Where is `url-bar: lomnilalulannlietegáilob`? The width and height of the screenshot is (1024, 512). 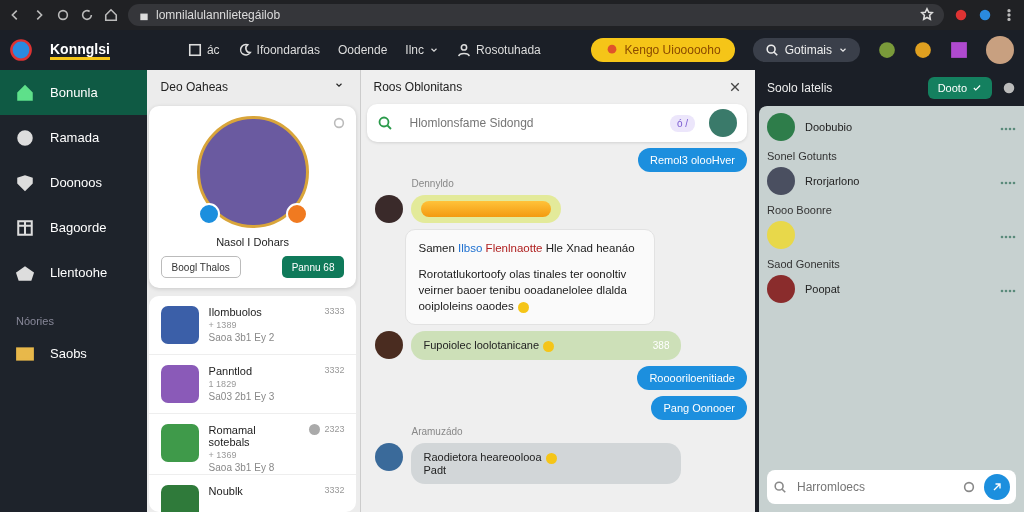
url-bar: lomnilalulannlietegáilob is located at coordinates (536, 15).